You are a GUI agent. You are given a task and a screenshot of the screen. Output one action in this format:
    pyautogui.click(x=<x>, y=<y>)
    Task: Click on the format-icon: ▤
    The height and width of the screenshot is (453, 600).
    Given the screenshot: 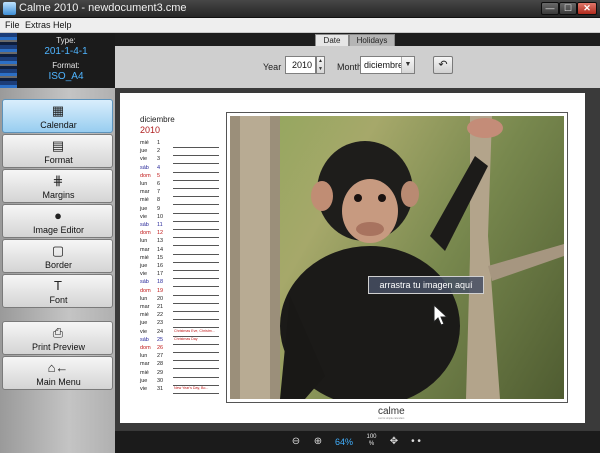 What is the action you would take?
    pyautogui.click(x=58, y=145)
    